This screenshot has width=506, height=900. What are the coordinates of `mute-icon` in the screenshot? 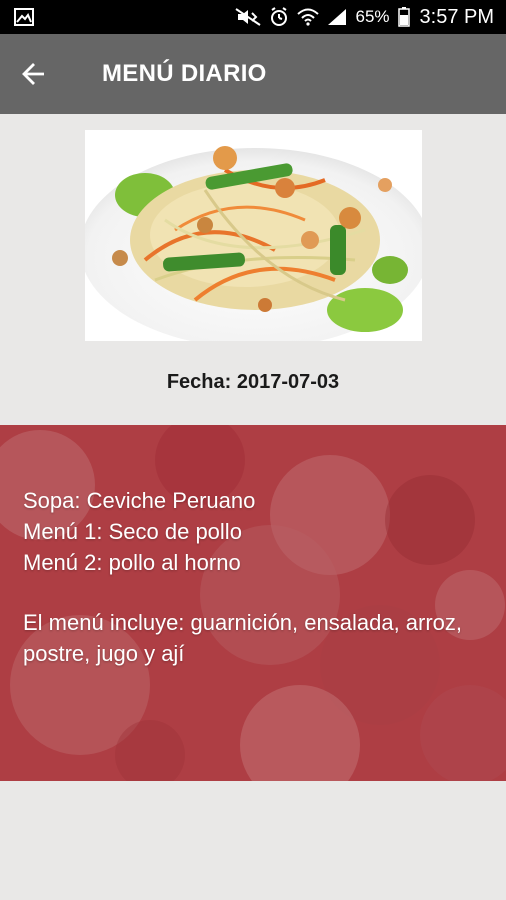 It's located at (248, 17).